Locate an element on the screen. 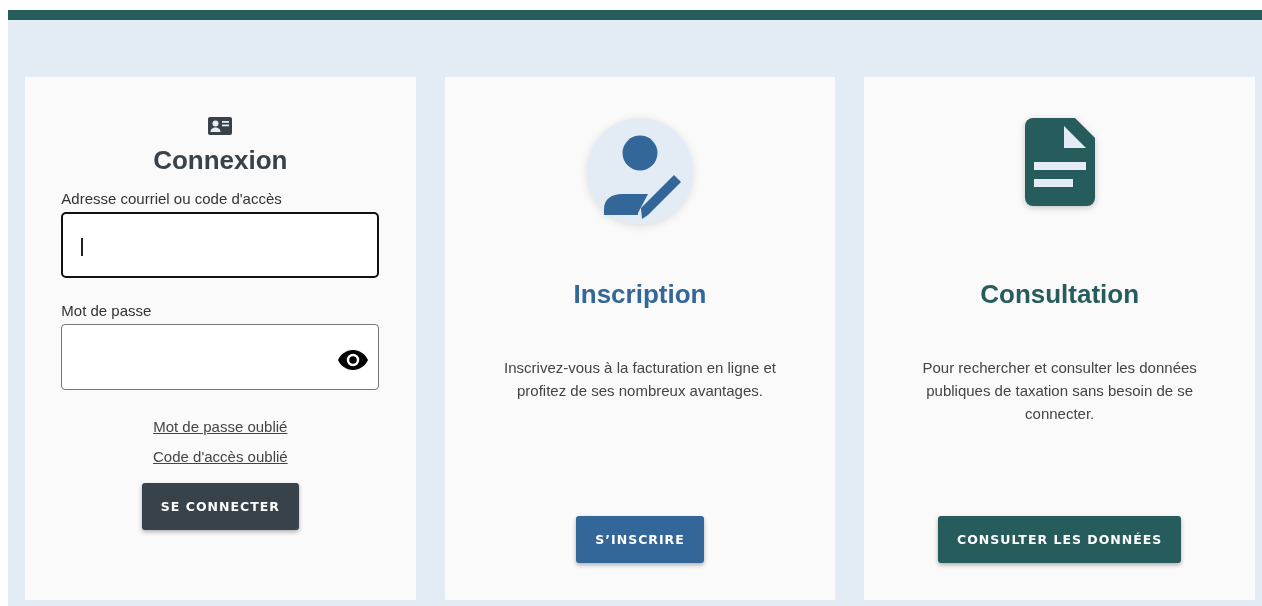 The height and width of the screenshot is (606, 1262). signup-button: S’INSCRIRE is located at coordinates (640, 539).